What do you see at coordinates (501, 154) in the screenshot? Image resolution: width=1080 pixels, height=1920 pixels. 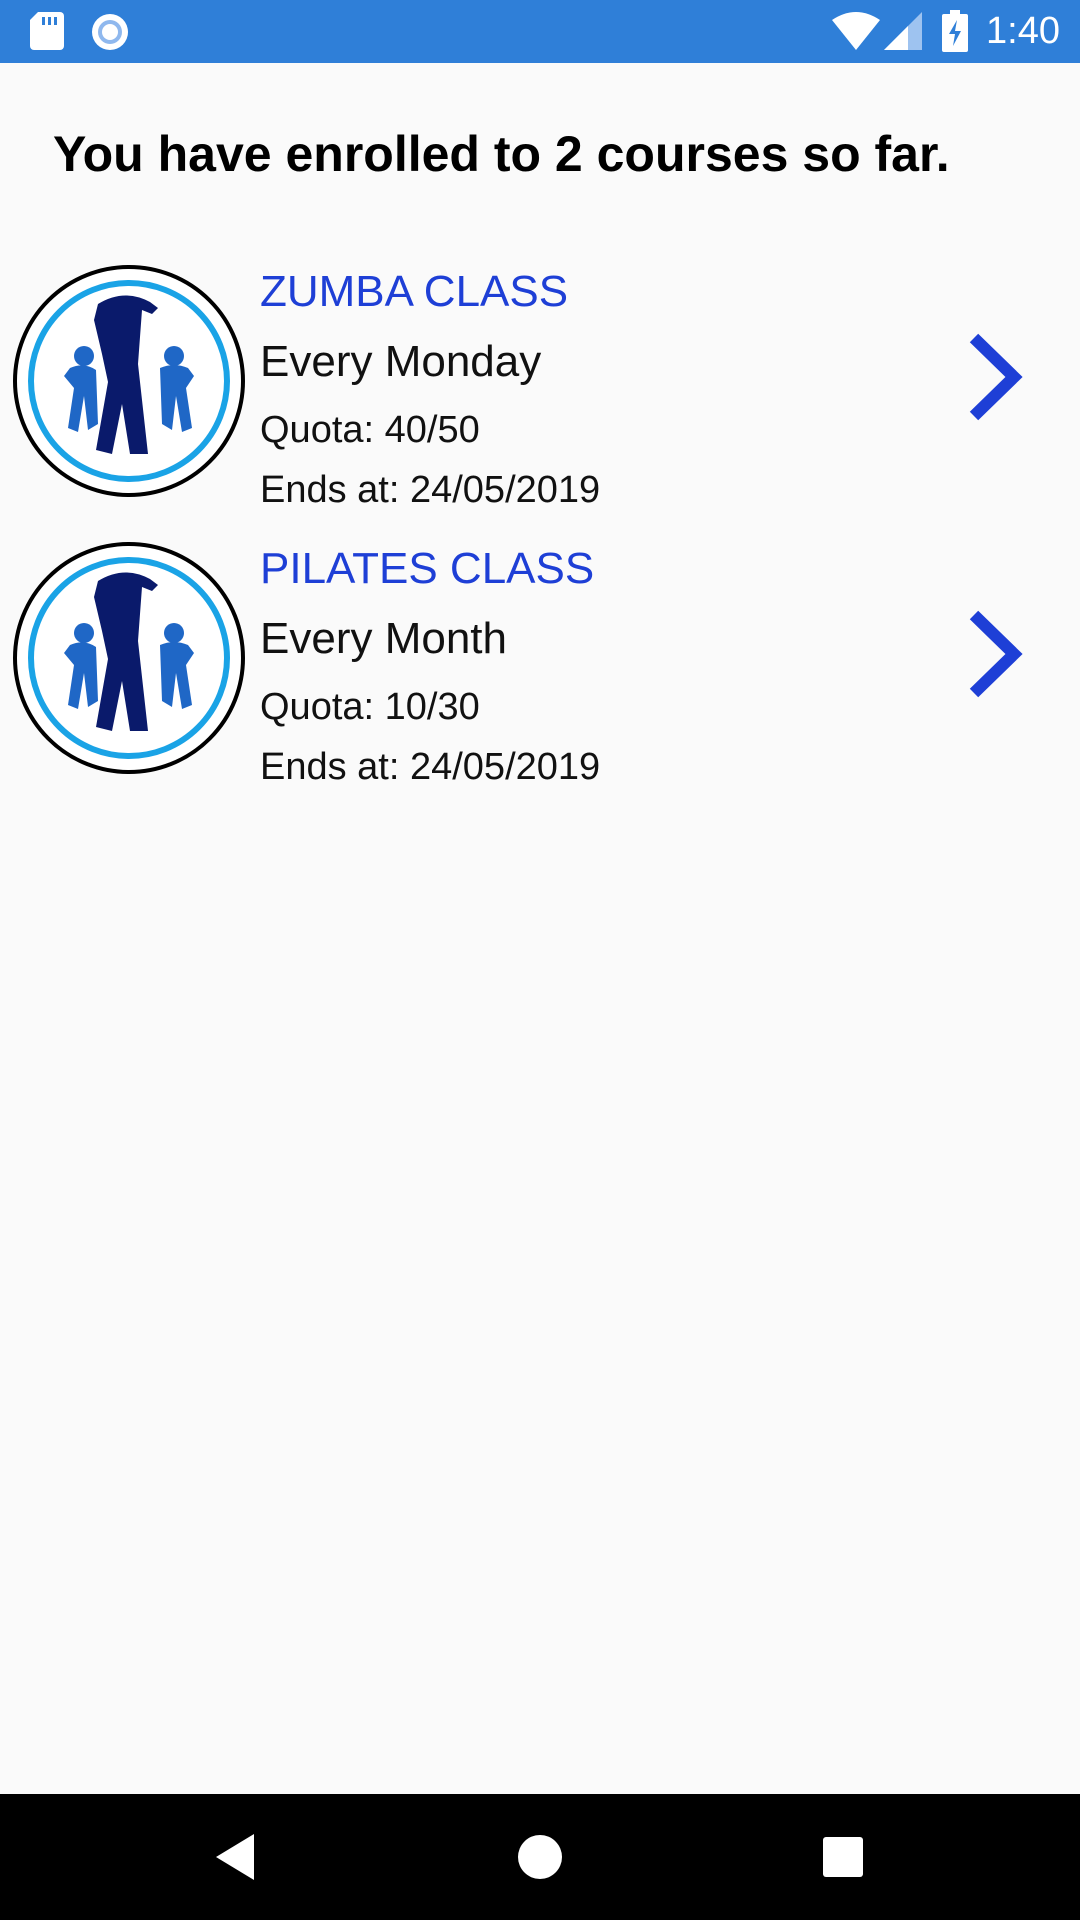 I see `enrolled-courses-heading: You have enrolled to 2 courses so far.` at bounding box center [501, 154].